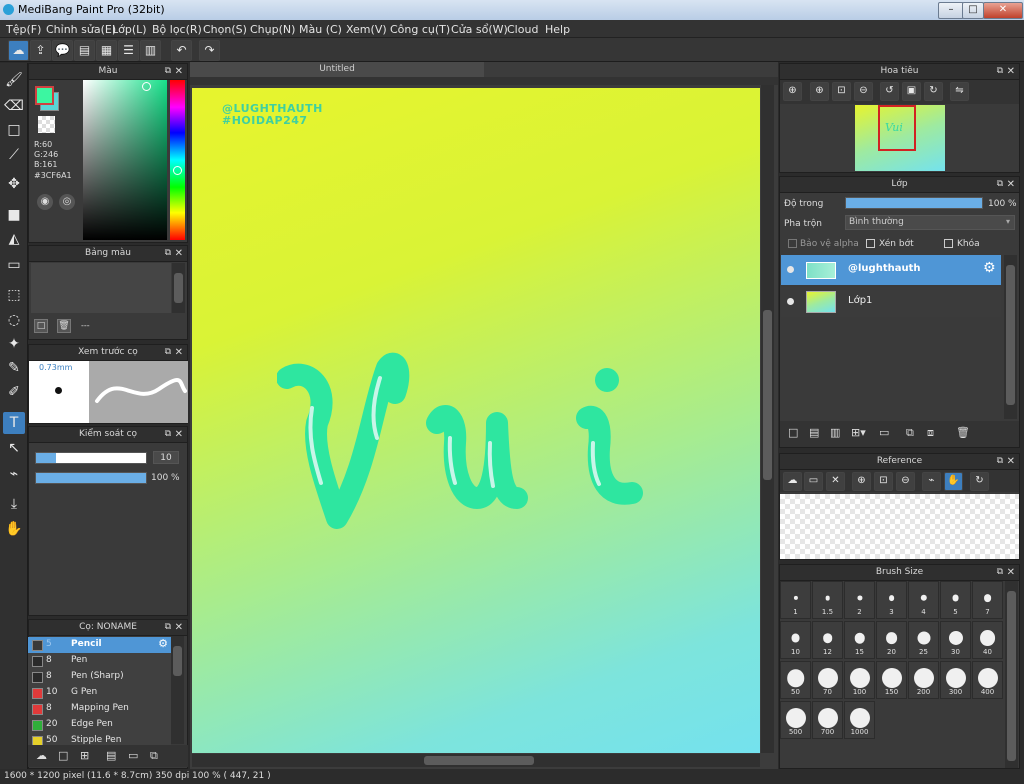  What do you see at coordinates (813, 481) in the screenshot?
I see `open-folder-icon: ▭` at bounding box center [813, 481].